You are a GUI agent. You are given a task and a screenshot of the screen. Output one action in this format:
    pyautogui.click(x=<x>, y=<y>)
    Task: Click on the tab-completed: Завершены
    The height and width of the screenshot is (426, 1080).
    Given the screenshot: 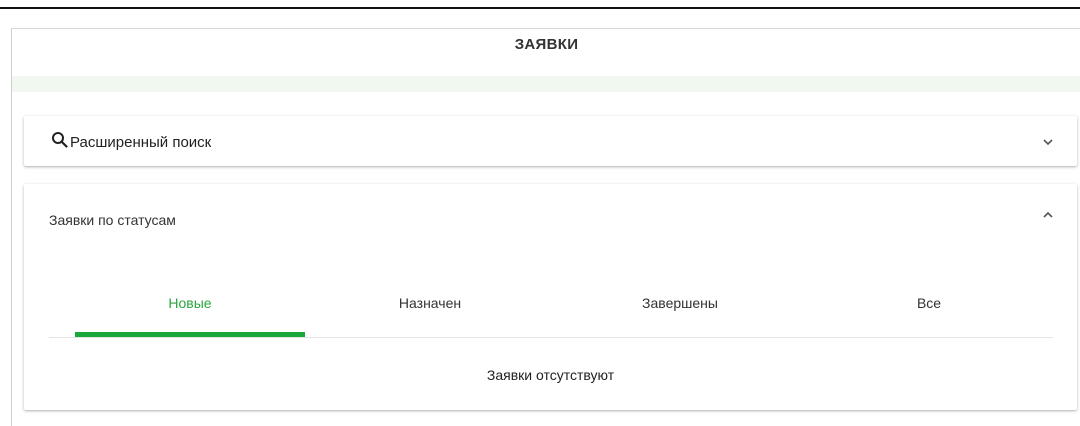 What is the action you would take?
    pyautogui.click(x=680, y=313)
    